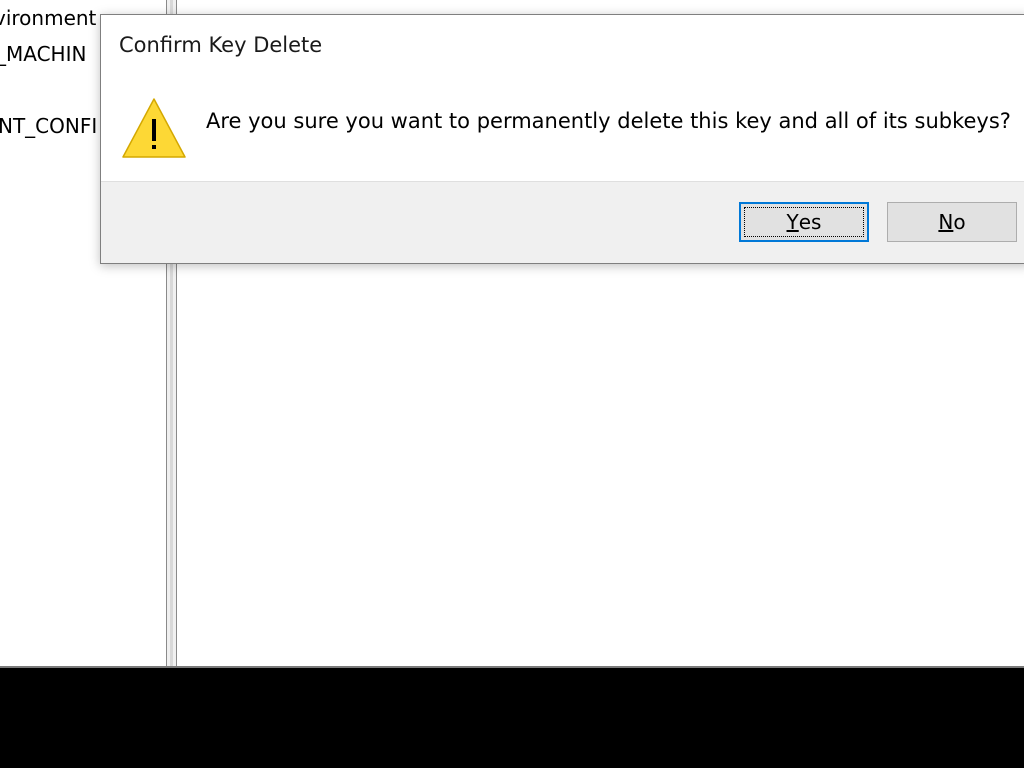 This screenshot has width=1024, height=768. I want to click on focus-ring, so click(804, 222).